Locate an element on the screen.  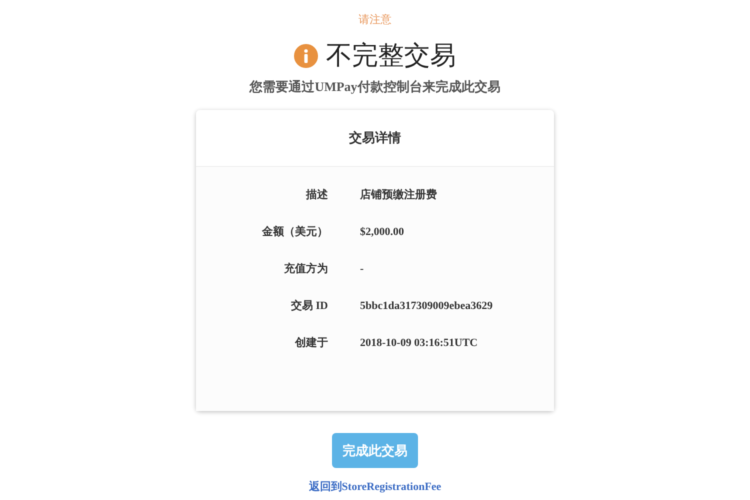
field-value: 店铺预缴注册费 is located at coordinates (398, 196).